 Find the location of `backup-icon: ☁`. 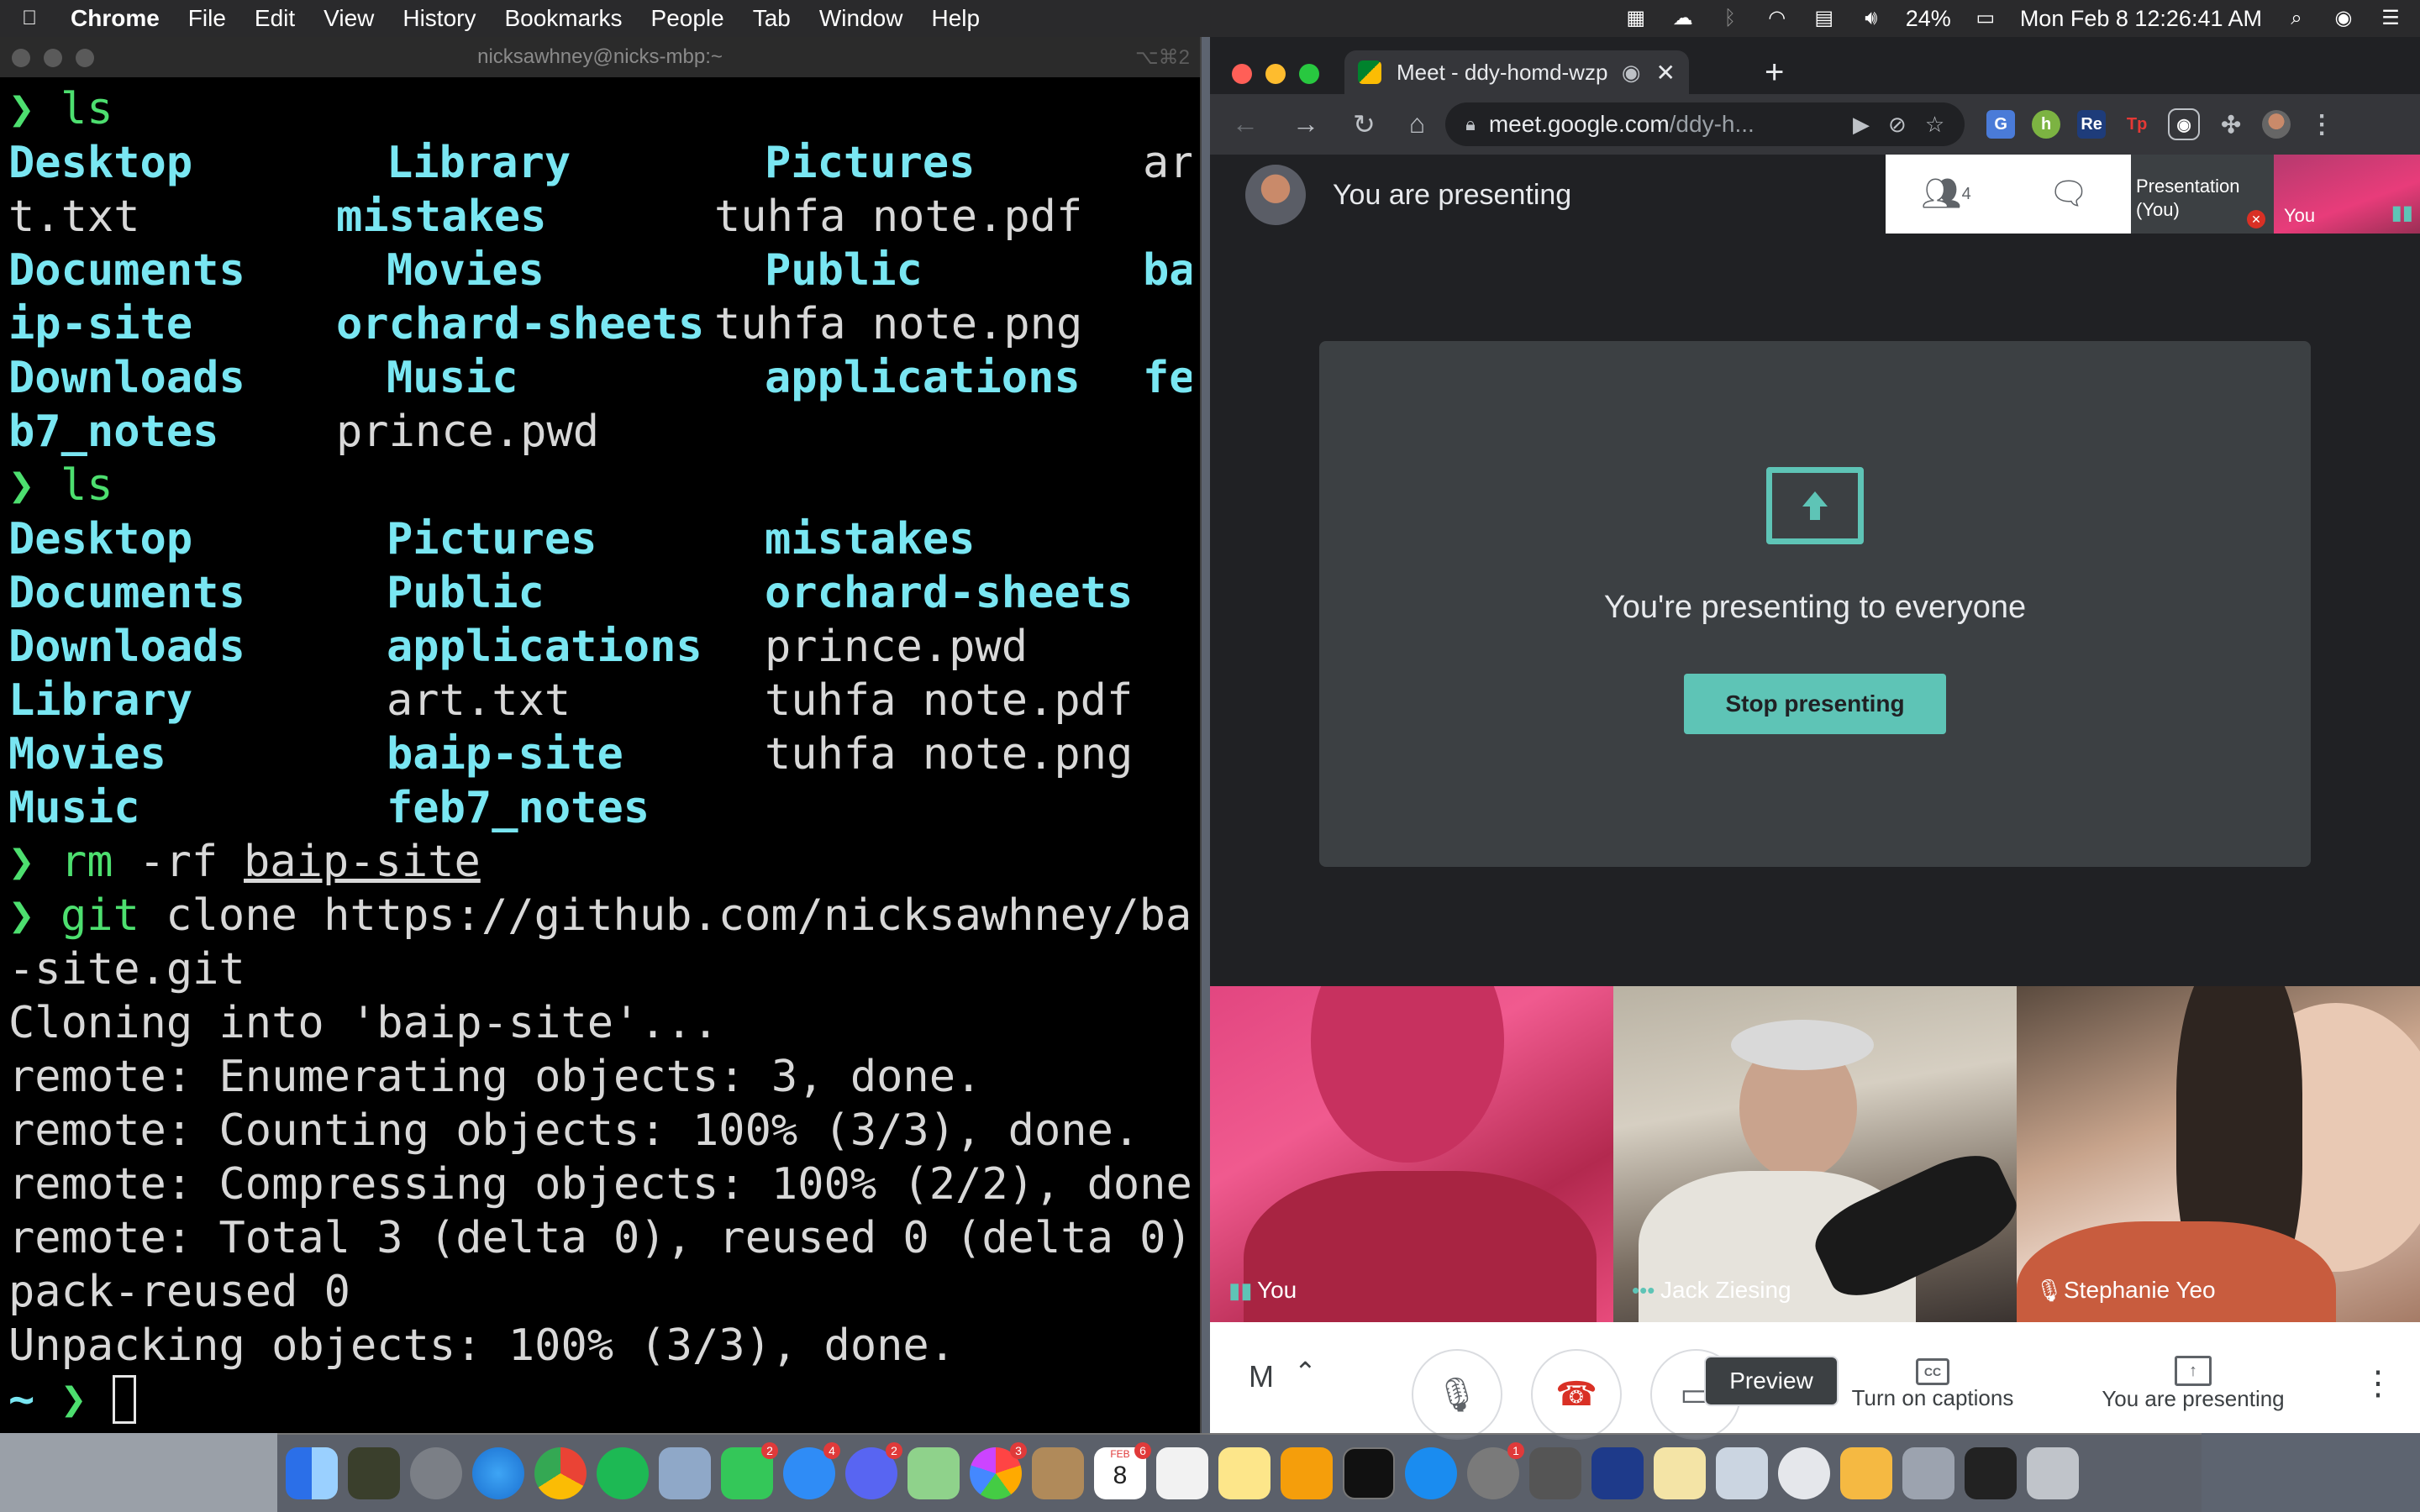

backup-icon: ☁ is located at coordinates (1683, 18).